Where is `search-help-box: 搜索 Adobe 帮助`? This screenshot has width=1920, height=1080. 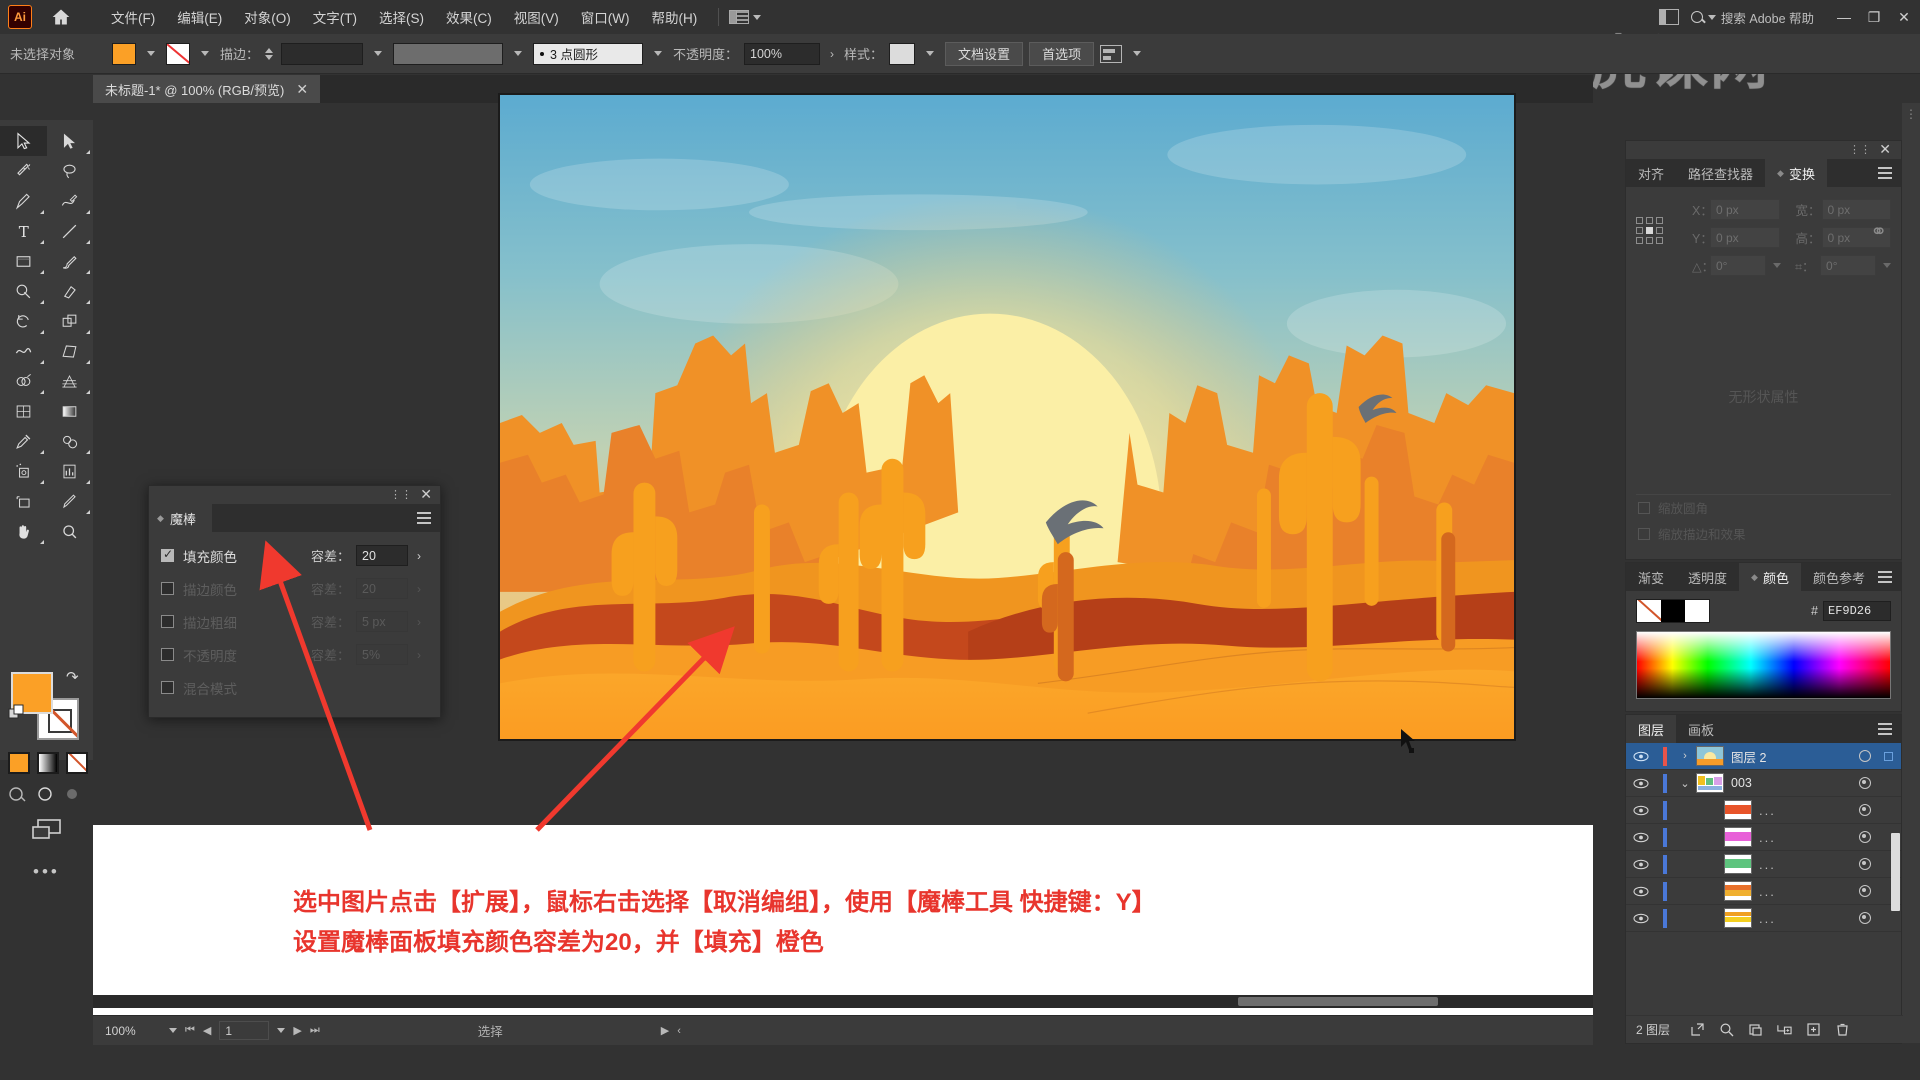 search-help-box: 搜索 Adobe 帮助 is located at coordinates (1752, 17).